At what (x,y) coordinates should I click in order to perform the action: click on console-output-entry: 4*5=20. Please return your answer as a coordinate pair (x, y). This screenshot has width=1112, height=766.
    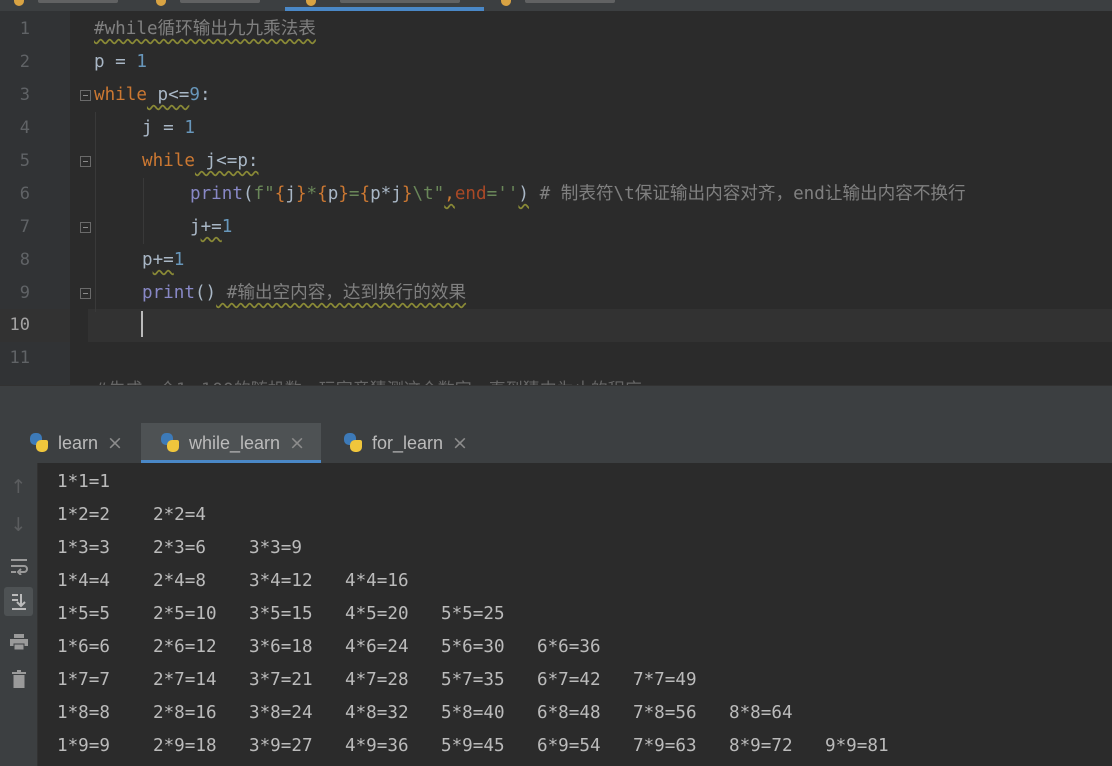
    Looking at the image, I should click on (377, 614).